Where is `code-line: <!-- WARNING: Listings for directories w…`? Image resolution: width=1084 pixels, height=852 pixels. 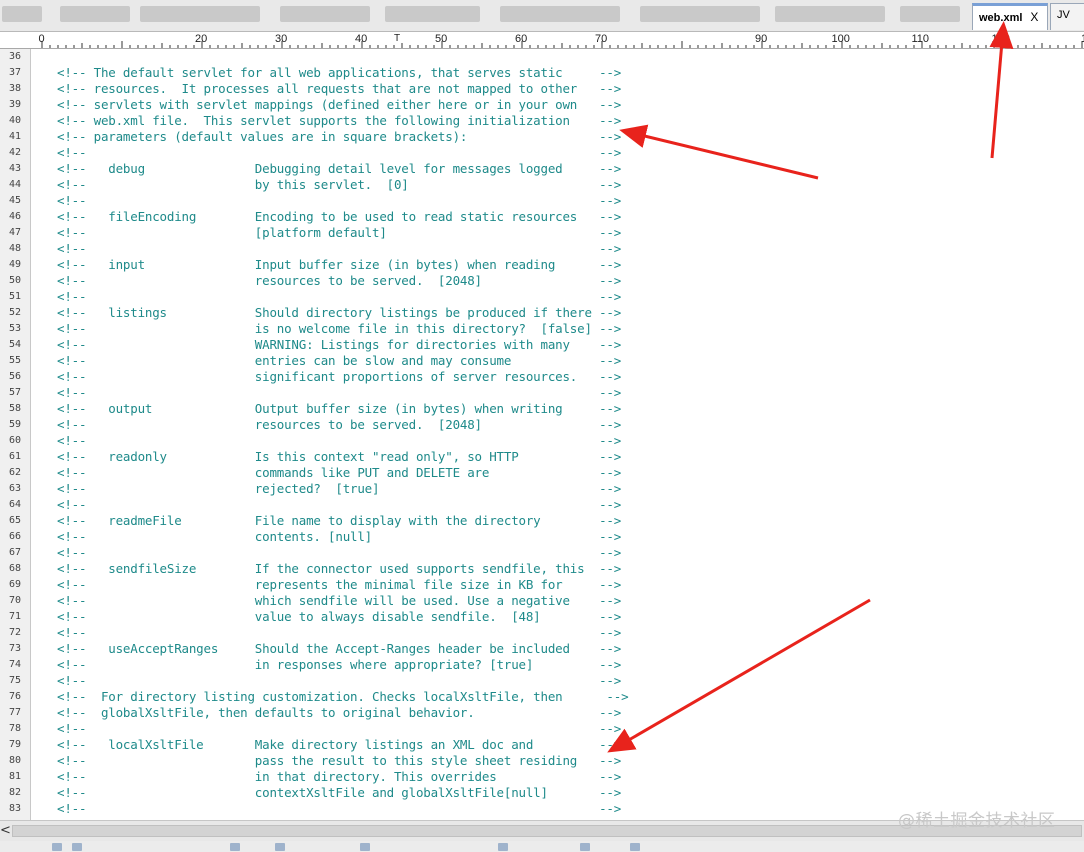 code-line: <!-- WARNING: Listings for directories w… is located at coordinates (570, 345).